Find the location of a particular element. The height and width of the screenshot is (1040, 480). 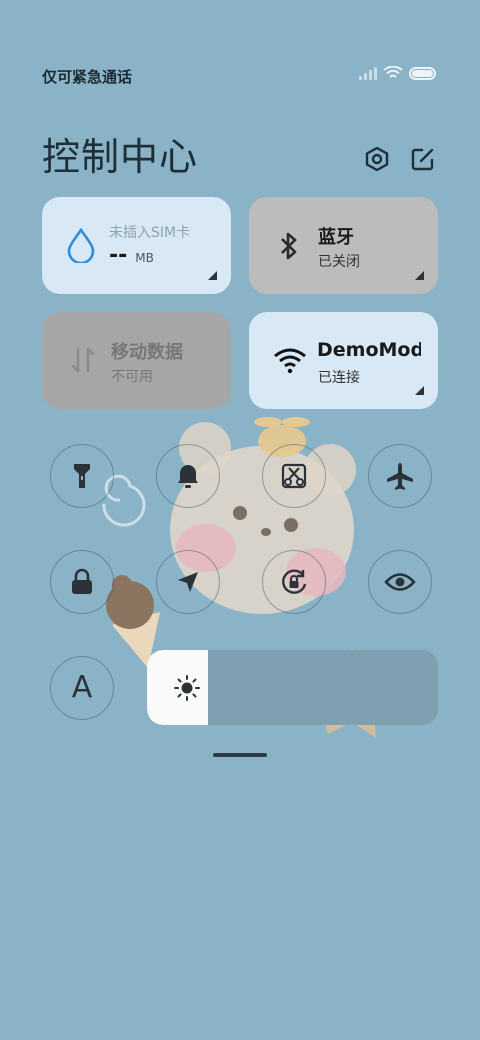

data-arrows-icon is located at coordinates (83, 360).